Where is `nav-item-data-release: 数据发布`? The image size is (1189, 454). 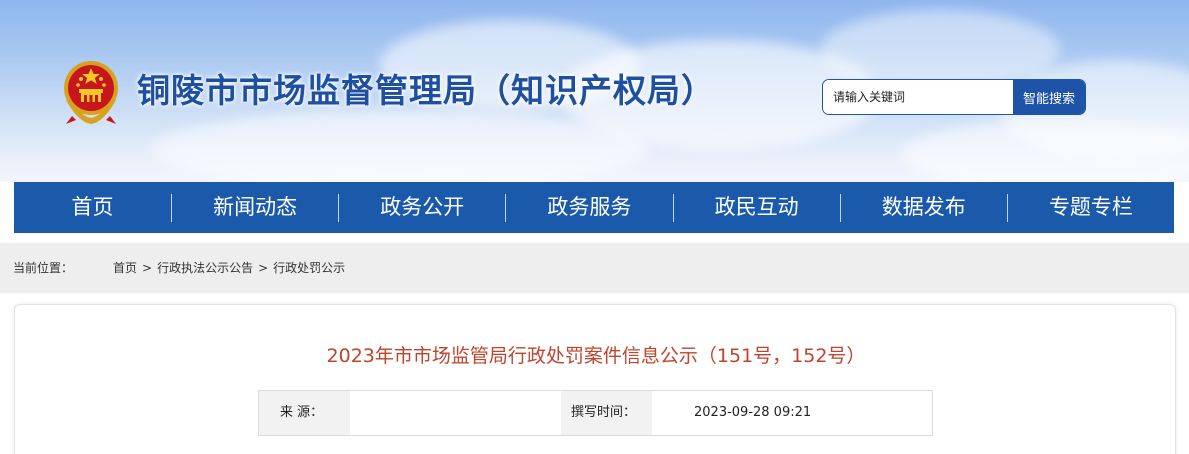 nav-item-data-release: 数据发布 is located at coordinates (924, 207).